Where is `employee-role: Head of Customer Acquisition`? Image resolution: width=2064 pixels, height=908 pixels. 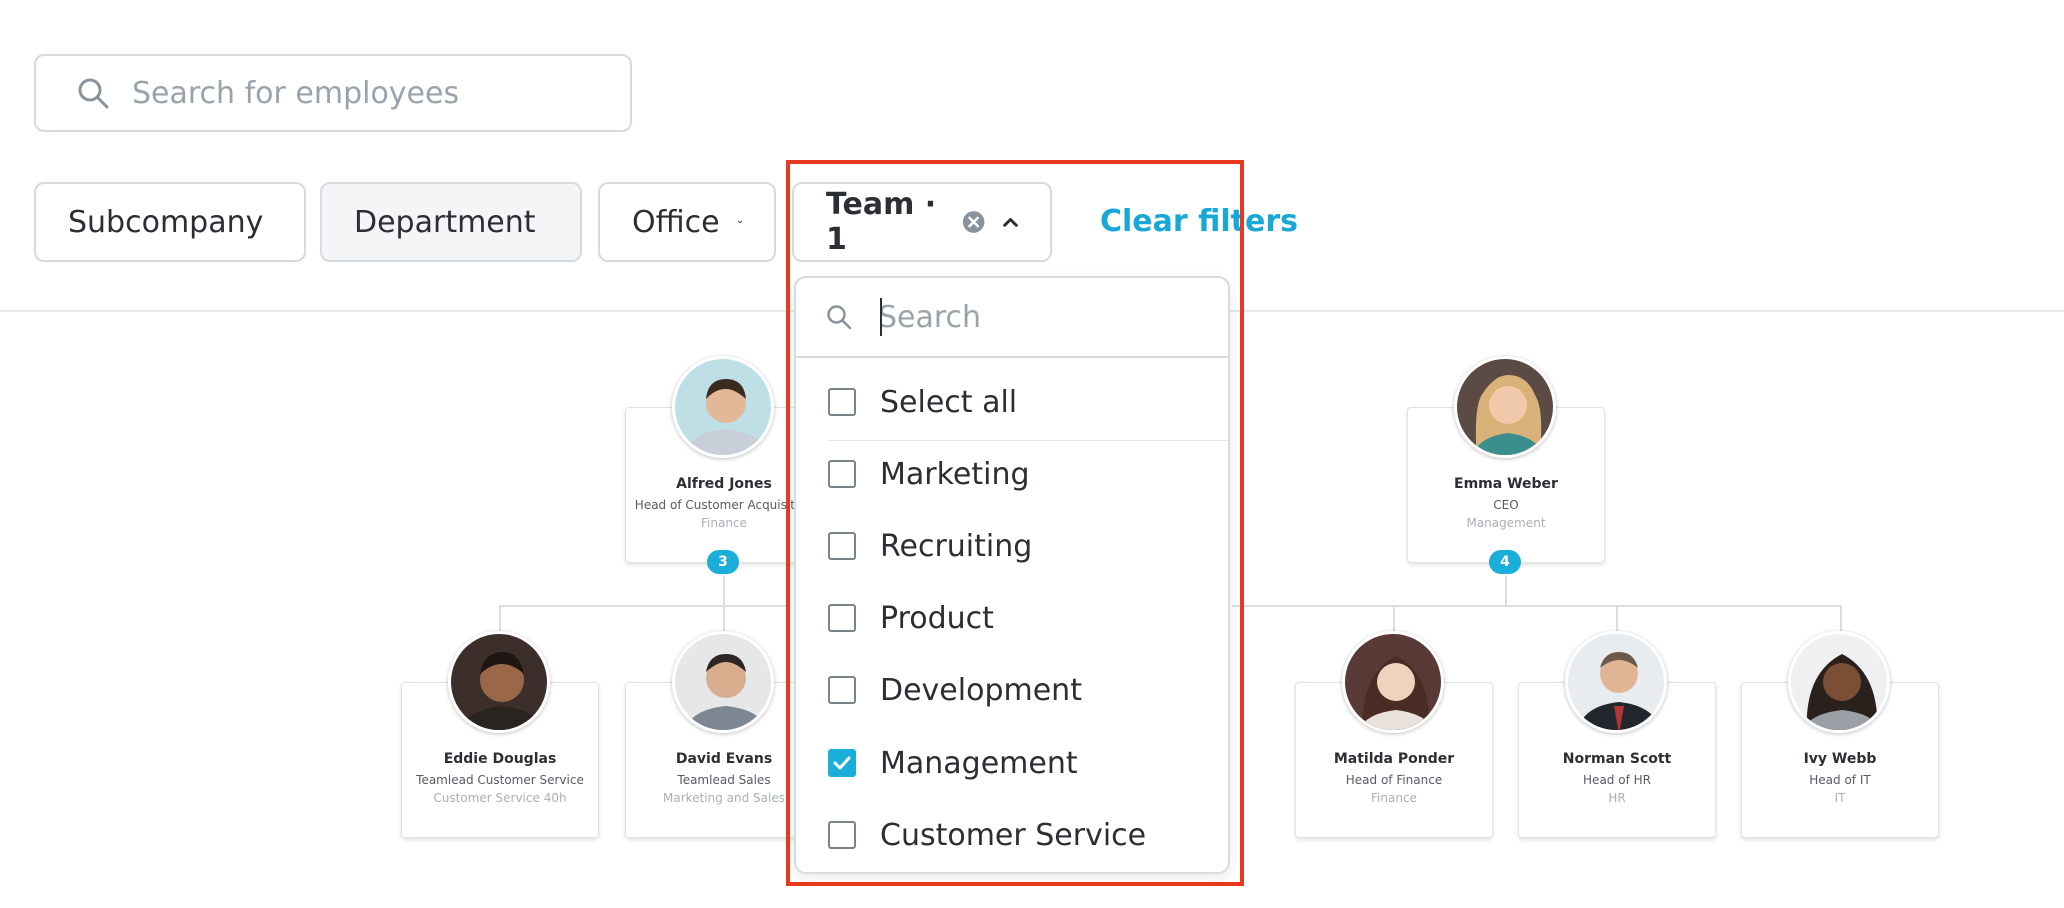 employee-role: Head of Customer Acquisition is located at coordinates (724, 505).